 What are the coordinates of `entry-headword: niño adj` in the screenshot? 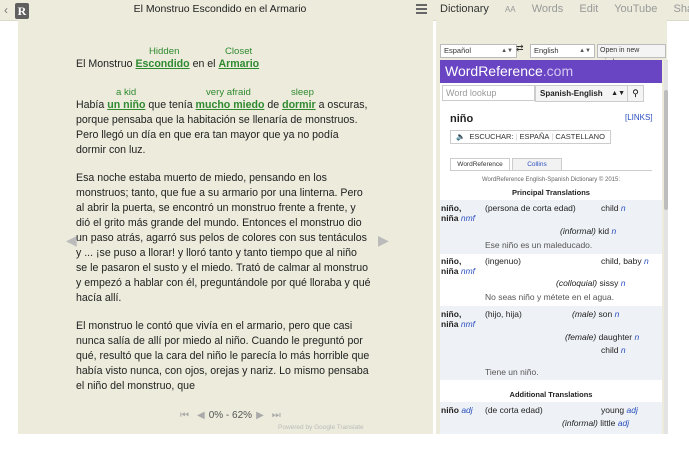 It's located at (457, 410).